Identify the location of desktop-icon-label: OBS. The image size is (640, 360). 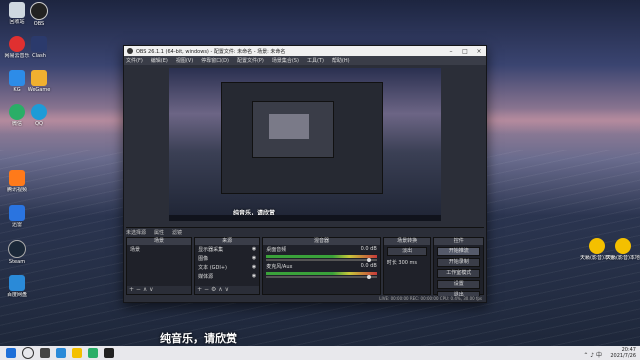
(39, 24).